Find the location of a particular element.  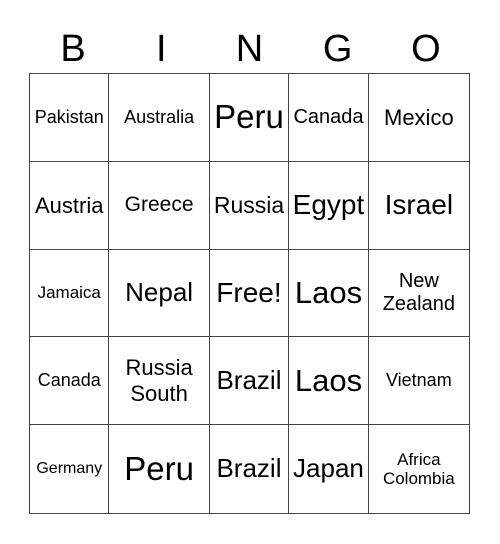

header-letter-n: N is located at coordinates (249, 49).